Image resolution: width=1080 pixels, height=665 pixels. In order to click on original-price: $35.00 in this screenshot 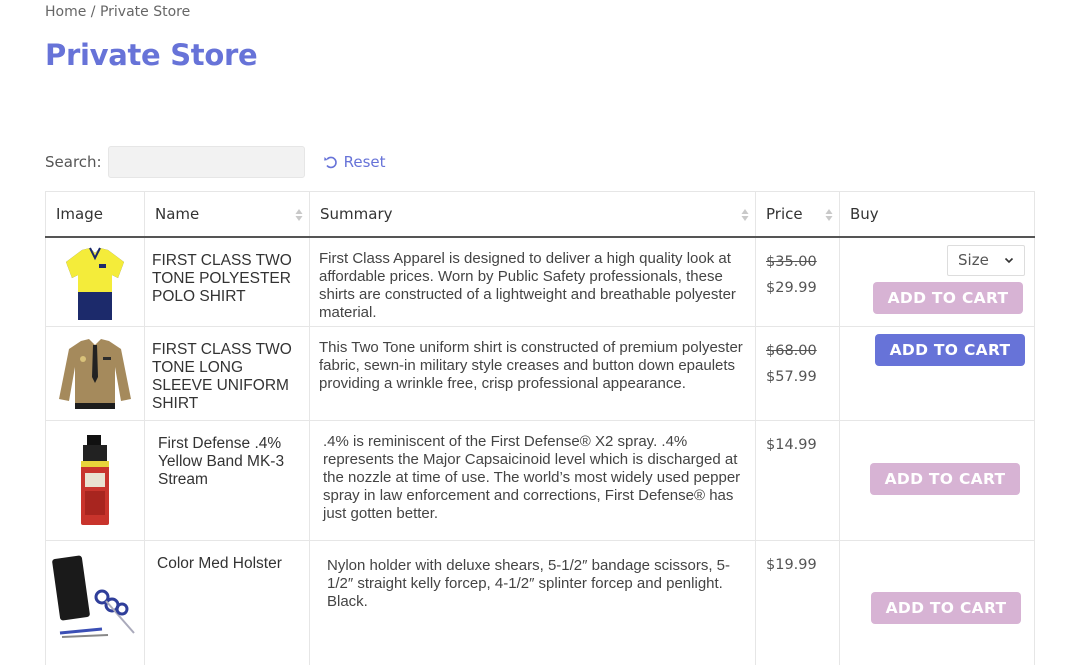, I will do `click(791, 261)`.